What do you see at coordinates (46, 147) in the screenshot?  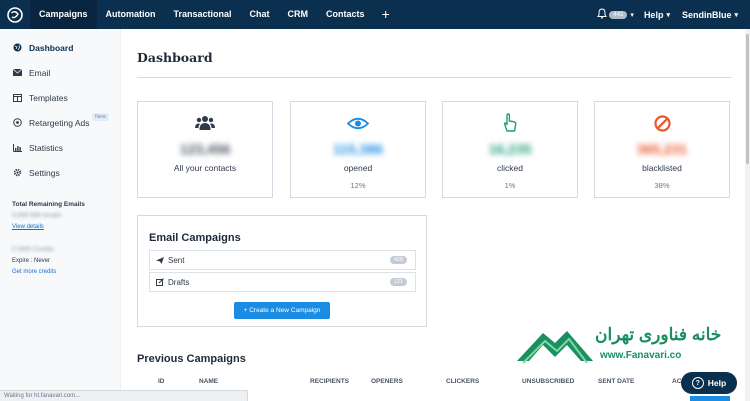 I see `sidebar-item-label: Statistics` at bounding box center [46, 147].